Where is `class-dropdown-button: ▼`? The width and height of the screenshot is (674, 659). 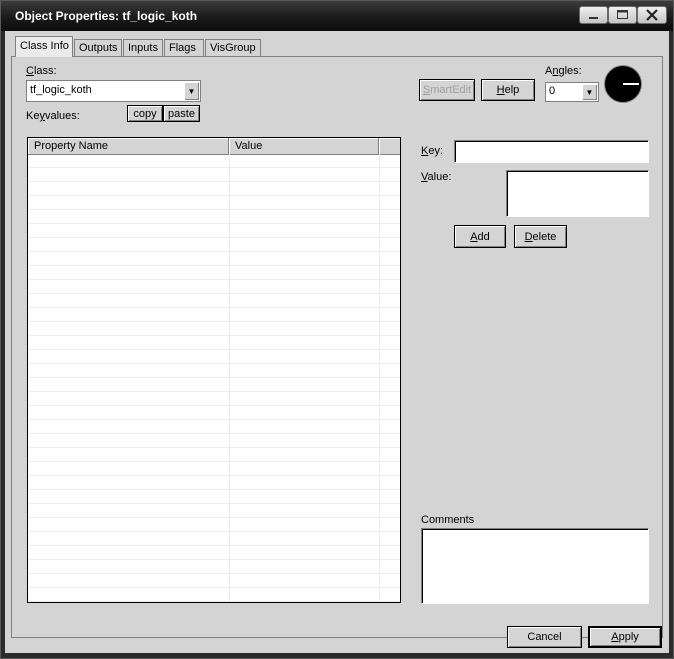 class-dropdown-button: ▼ is located at coordinates (191, 91).